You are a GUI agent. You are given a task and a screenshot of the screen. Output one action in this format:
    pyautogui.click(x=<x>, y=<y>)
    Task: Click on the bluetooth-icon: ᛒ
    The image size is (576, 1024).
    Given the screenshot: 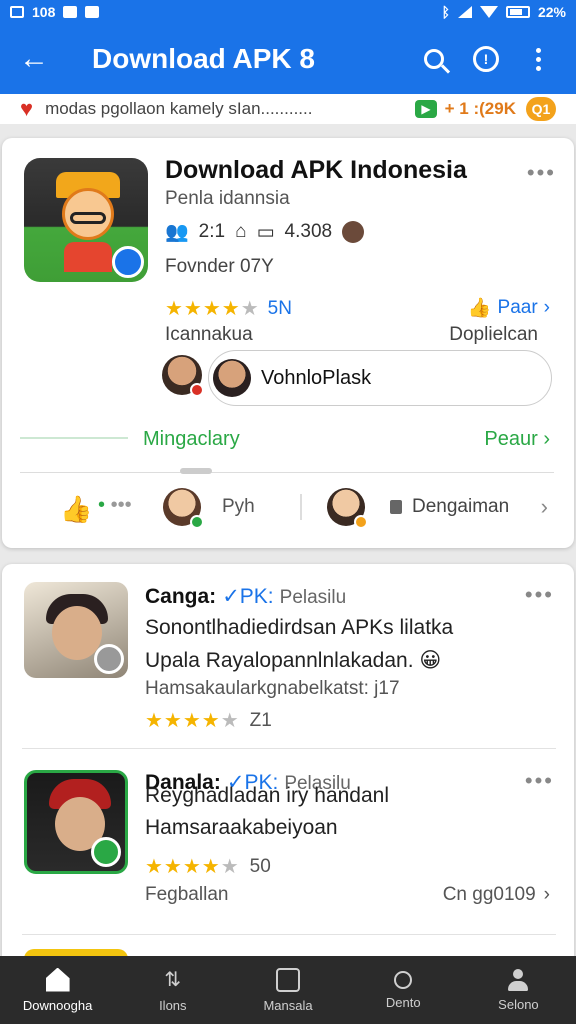 What is the action you would take?
    pyautogui.click(x=445, y=12)
    